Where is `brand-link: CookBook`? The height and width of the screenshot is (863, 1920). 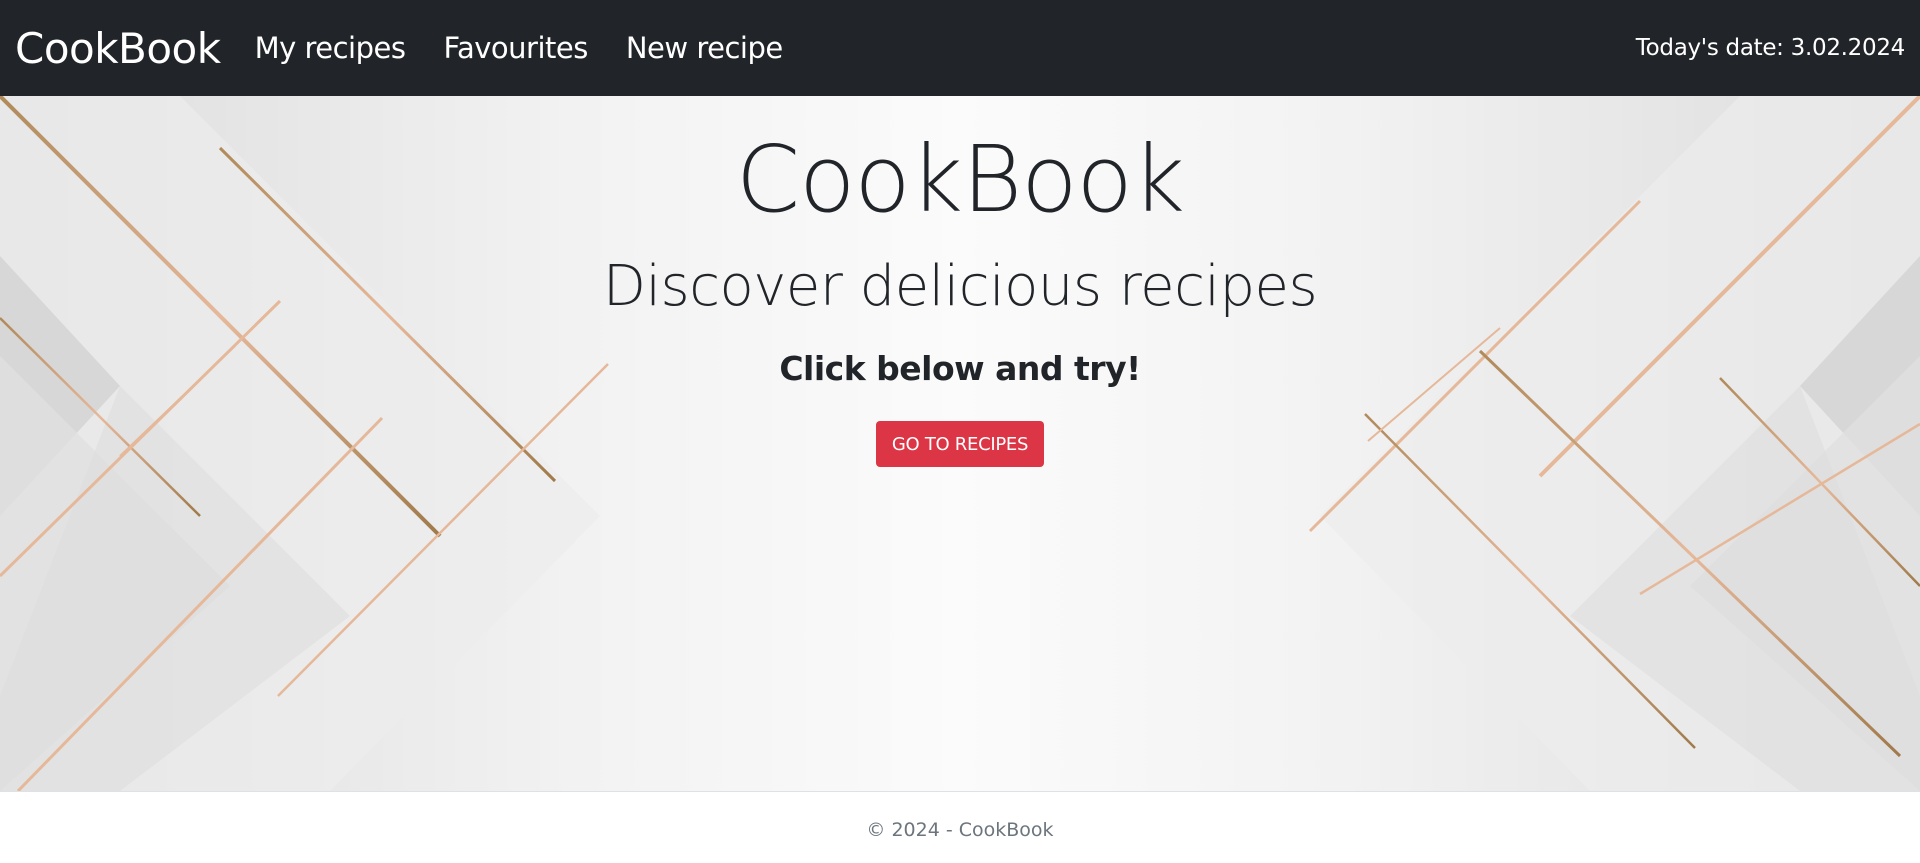
brand-link: CookBook is located at coordinates (118, 48).